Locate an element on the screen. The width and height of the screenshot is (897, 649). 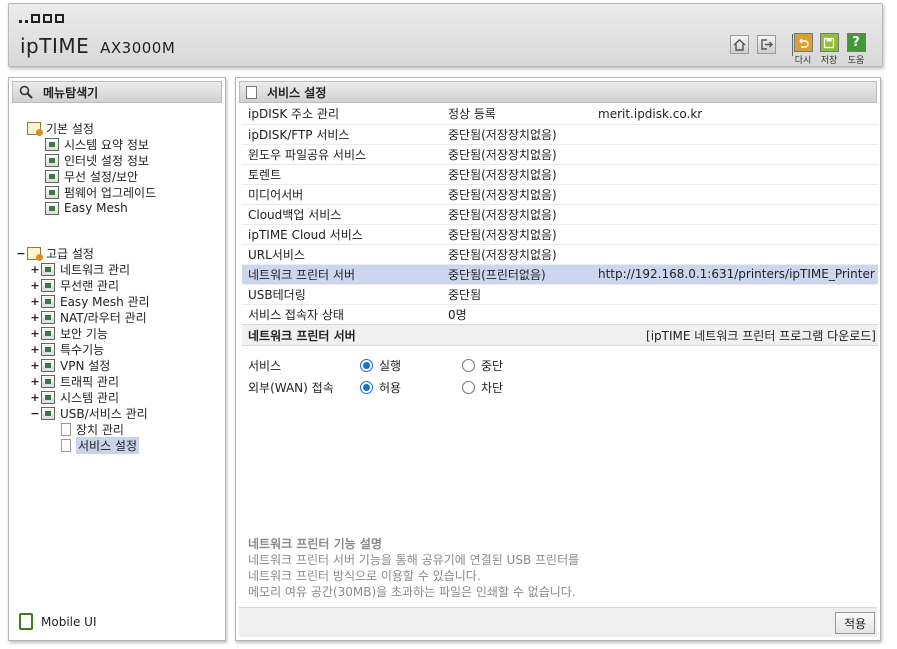
radio-checked-icon is located at coordinates (366, 365).